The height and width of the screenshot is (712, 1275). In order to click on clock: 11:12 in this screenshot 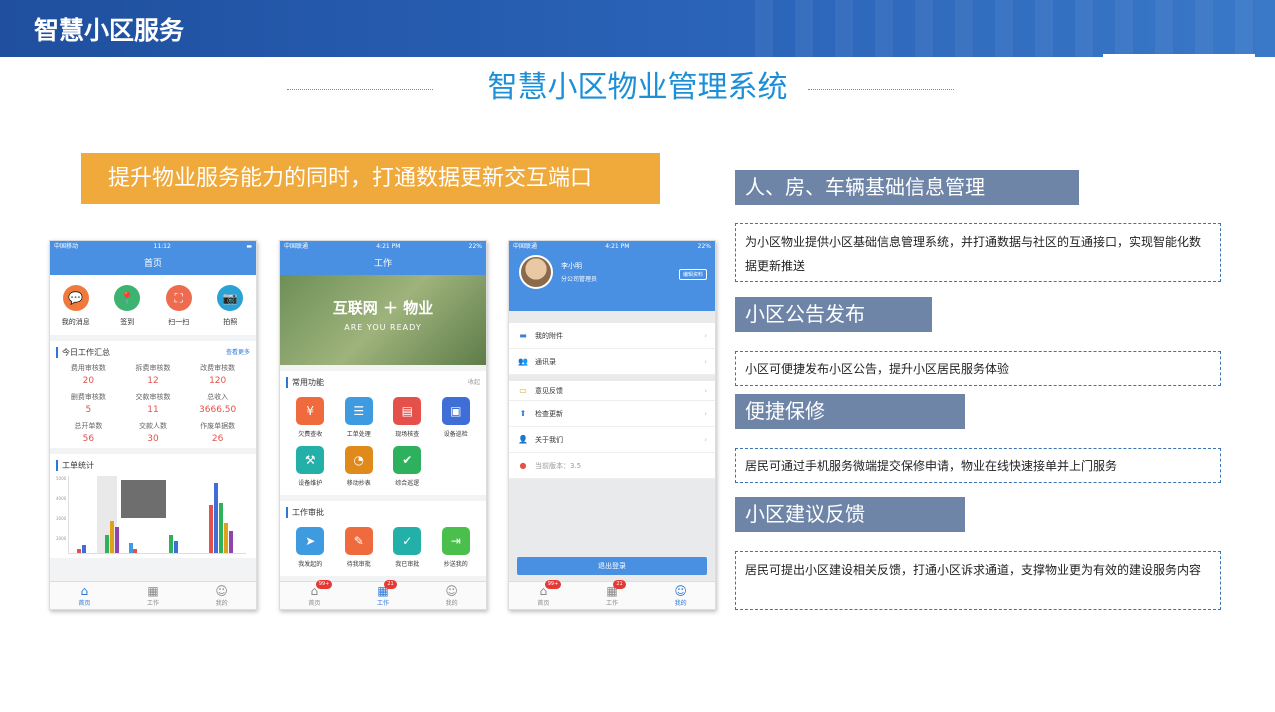, I will do `click(162, 246)`.